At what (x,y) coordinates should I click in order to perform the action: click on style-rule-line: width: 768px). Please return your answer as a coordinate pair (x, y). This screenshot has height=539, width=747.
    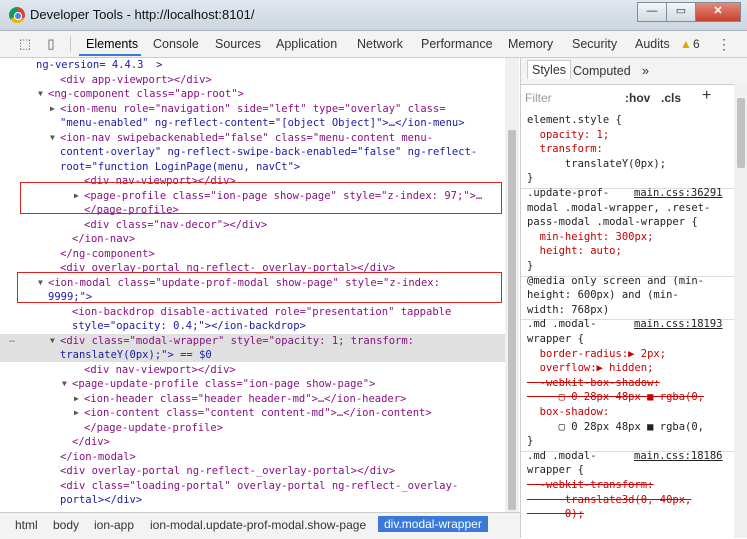
    Looking at the image, I should click on (568, 310).